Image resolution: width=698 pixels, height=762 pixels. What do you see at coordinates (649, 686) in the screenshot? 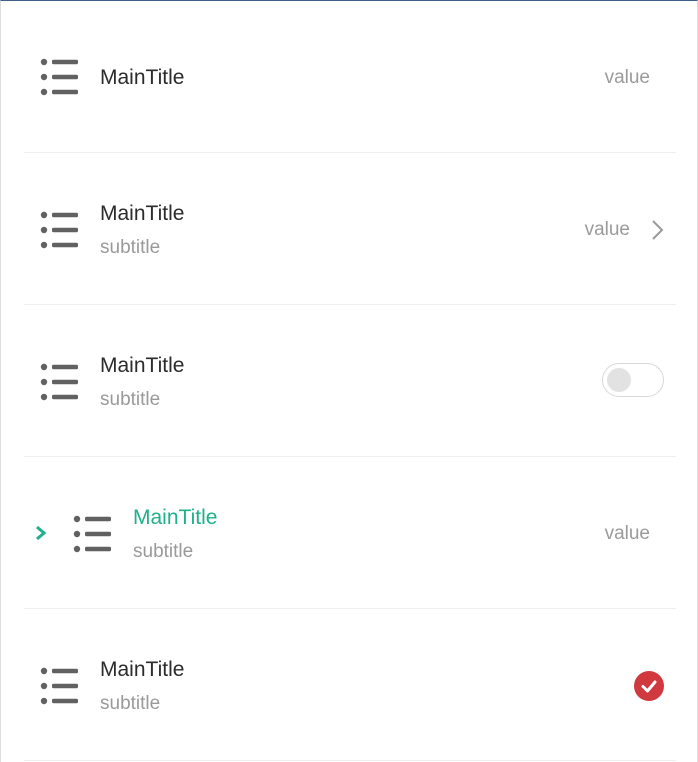
I see `check-icon` at bounding box center [649, 686].